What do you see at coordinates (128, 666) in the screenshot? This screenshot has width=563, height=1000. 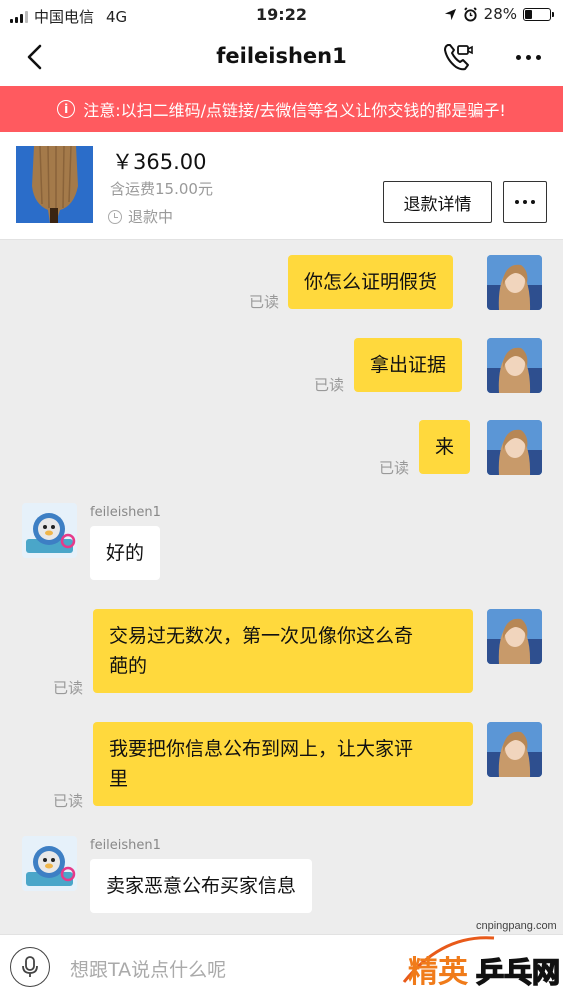 I see `message-line: 葩的` at bounding box center [128, 666].